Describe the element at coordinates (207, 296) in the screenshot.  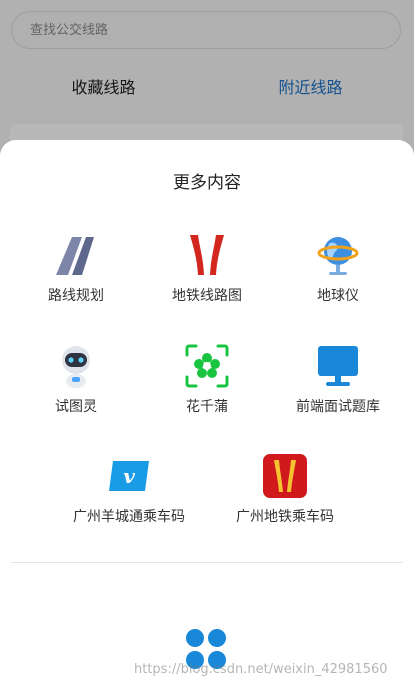
I see `metro-line-label: 地铁线路图` at that location.